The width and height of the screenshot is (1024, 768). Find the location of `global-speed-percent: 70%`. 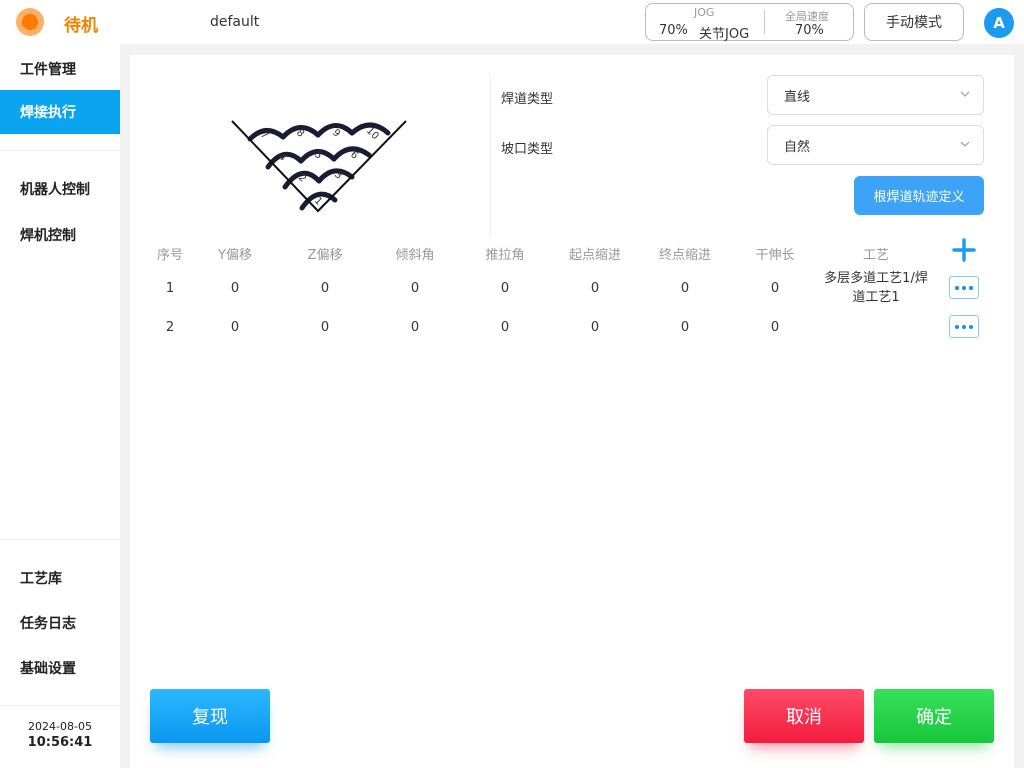

global-speed-percent: 70% is located at coordinates (809, 30).